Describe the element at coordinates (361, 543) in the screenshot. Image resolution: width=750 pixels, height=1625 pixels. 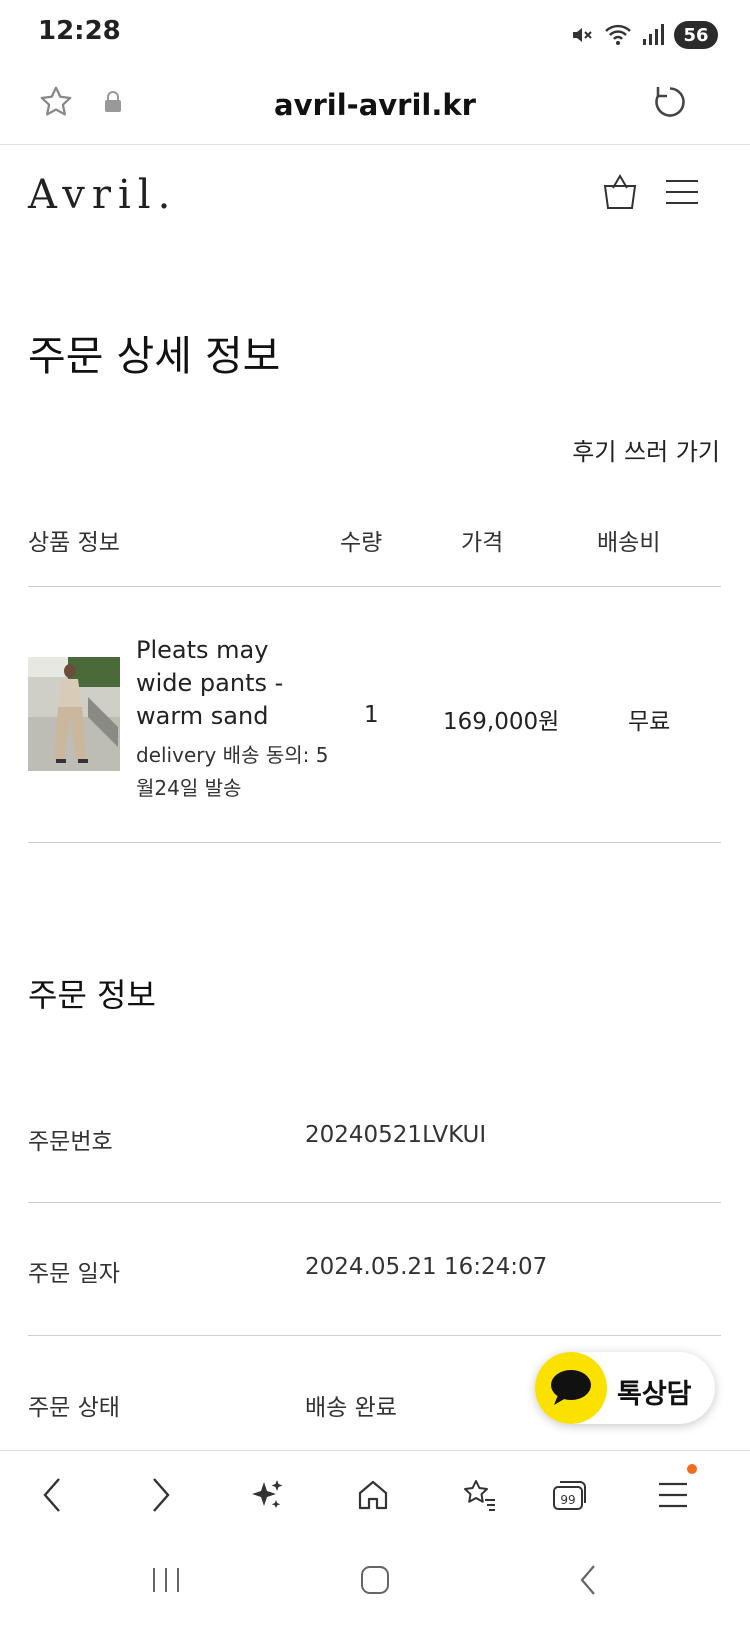
I see `header-quantity: 수량` at that location.